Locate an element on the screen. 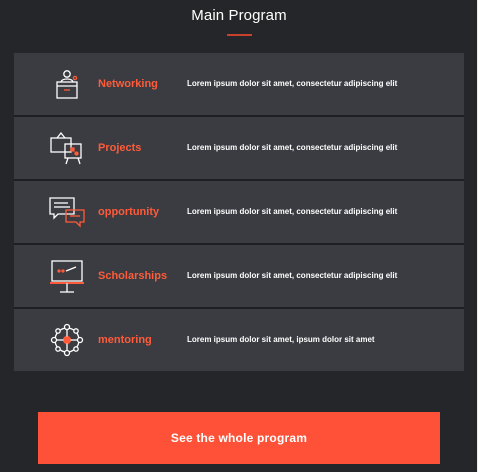 The image size is (478, 472). program-item-label: Projects is located at coordinates (120, 148).